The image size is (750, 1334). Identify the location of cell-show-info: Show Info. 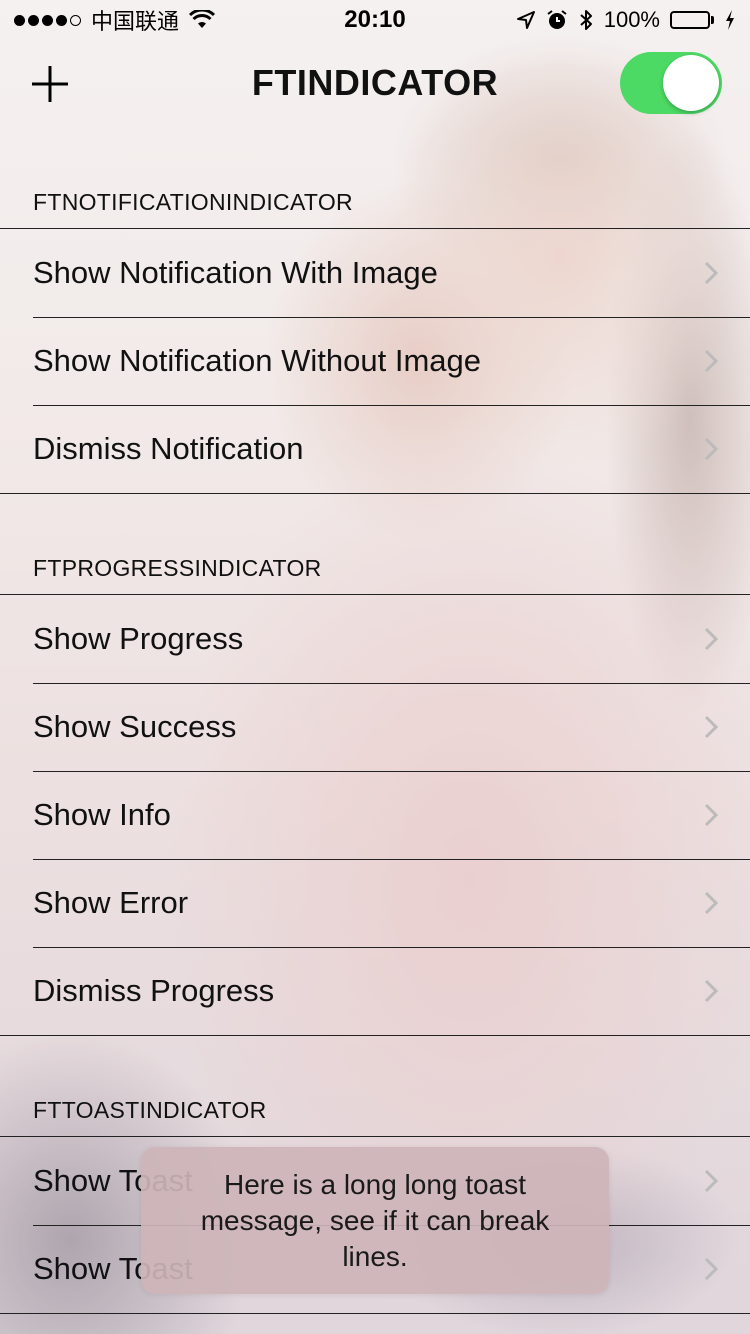
(375, 815).